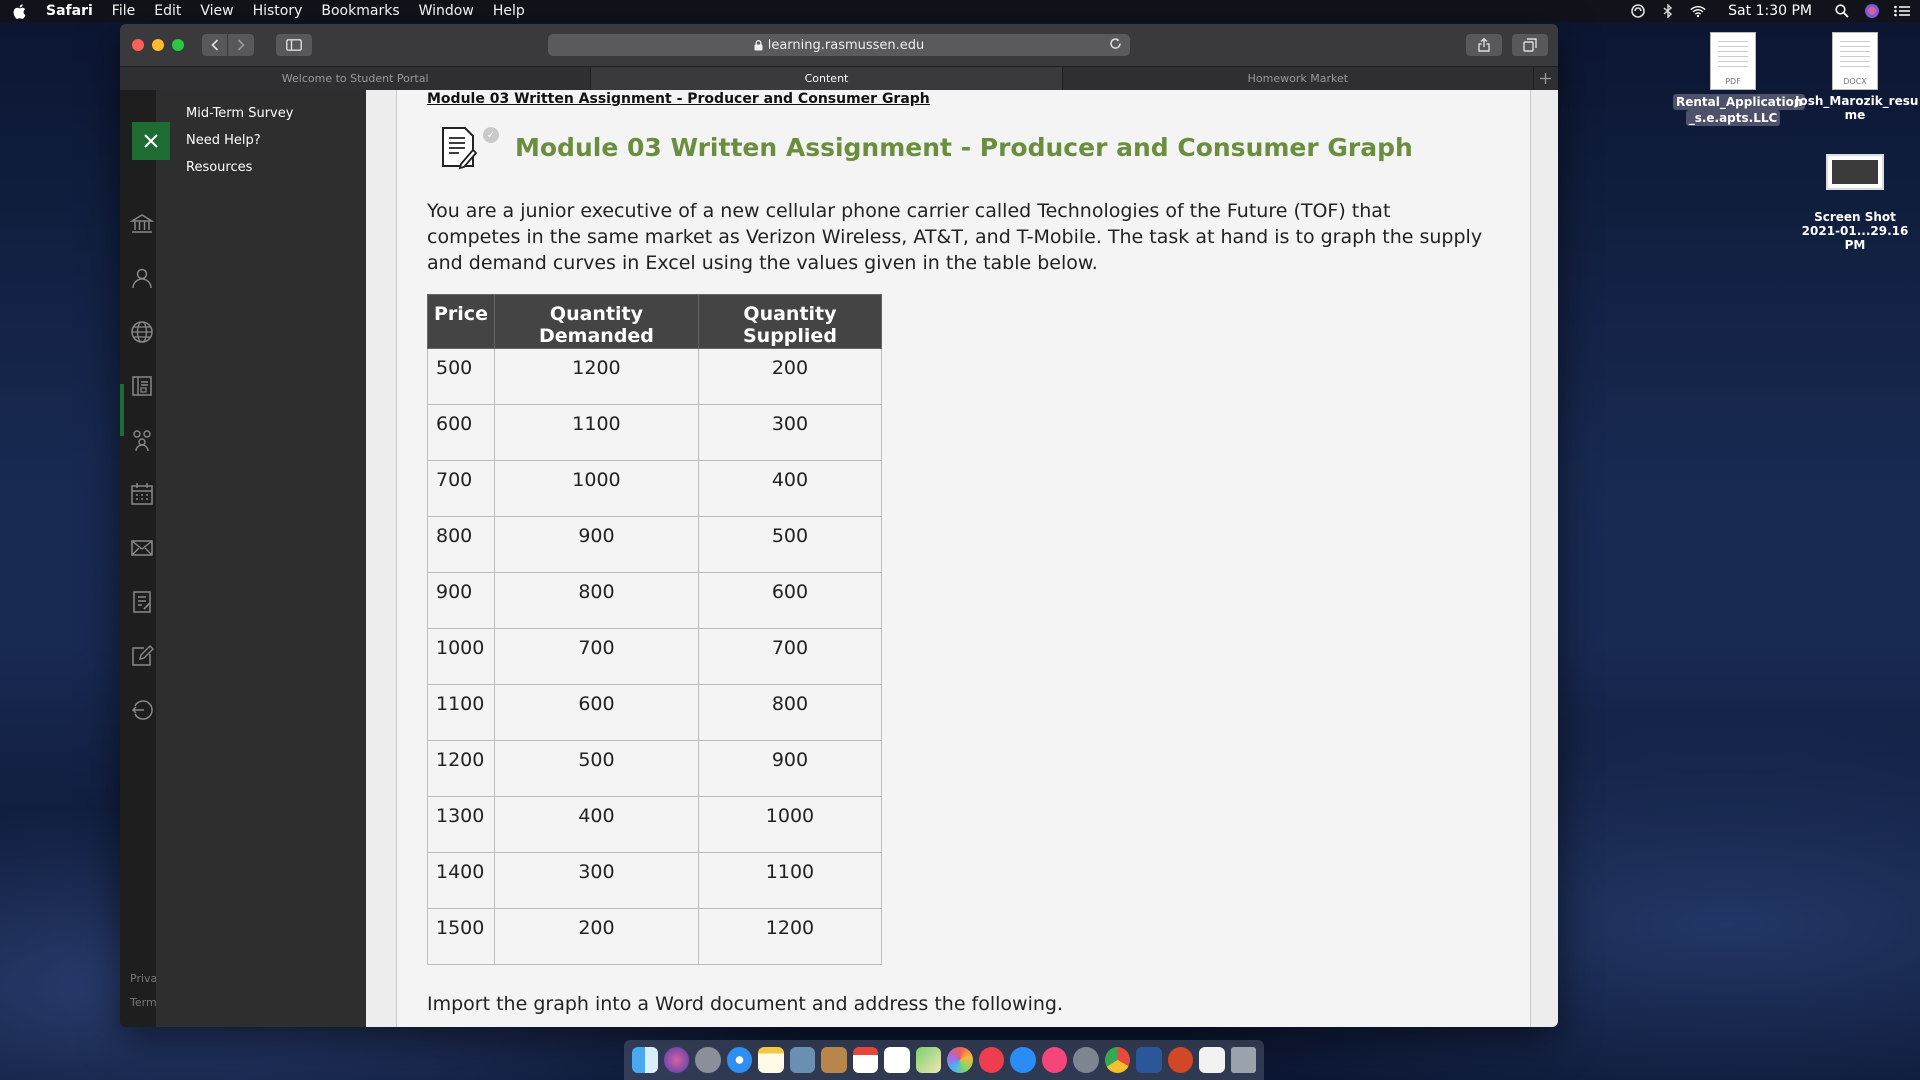 The height and width of the screenshot is (1080, 1920). I want to click on spotlight-search-icon, so click(1842, 11).